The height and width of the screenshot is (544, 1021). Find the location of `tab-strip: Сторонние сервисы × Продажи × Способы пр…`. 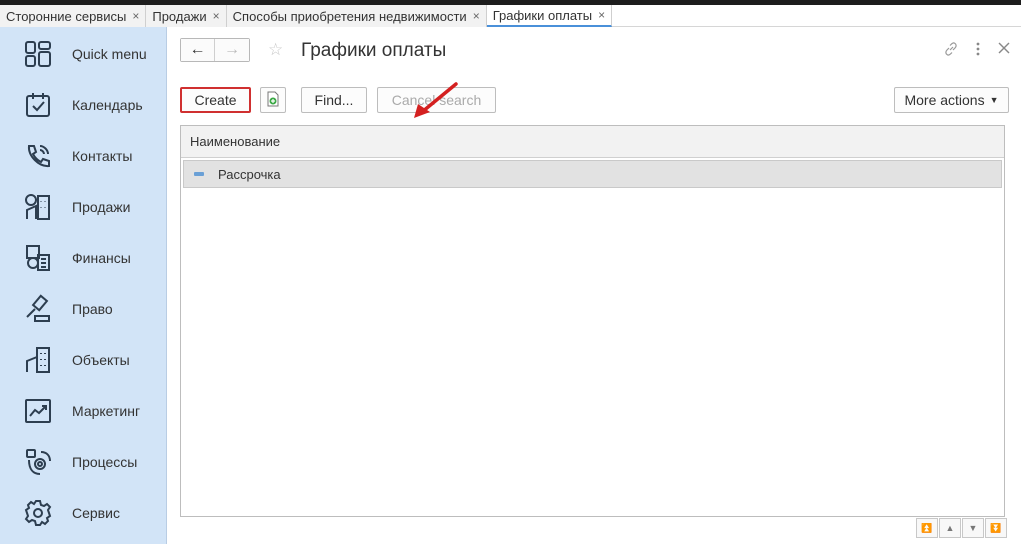

tab-strip: Сторонние сервисы × Продажи × Способы пр… is located at coordinates (510, 13).